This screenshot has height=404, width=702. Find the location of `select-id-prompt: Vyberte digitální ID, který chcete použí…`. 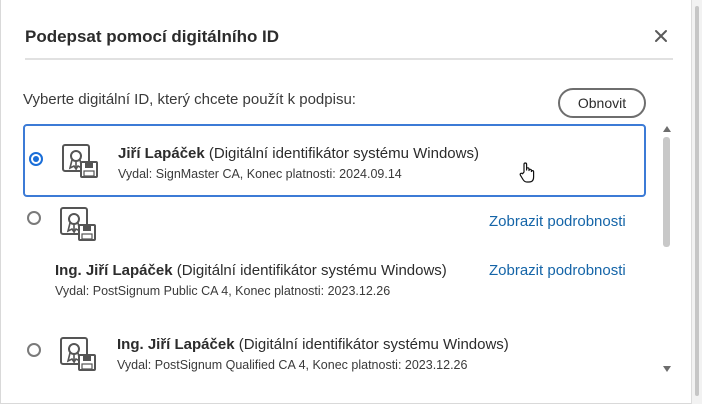

select-id-prompt: Vyberte digitální ID, který chcete použí… is located at coordinates (189, 99).